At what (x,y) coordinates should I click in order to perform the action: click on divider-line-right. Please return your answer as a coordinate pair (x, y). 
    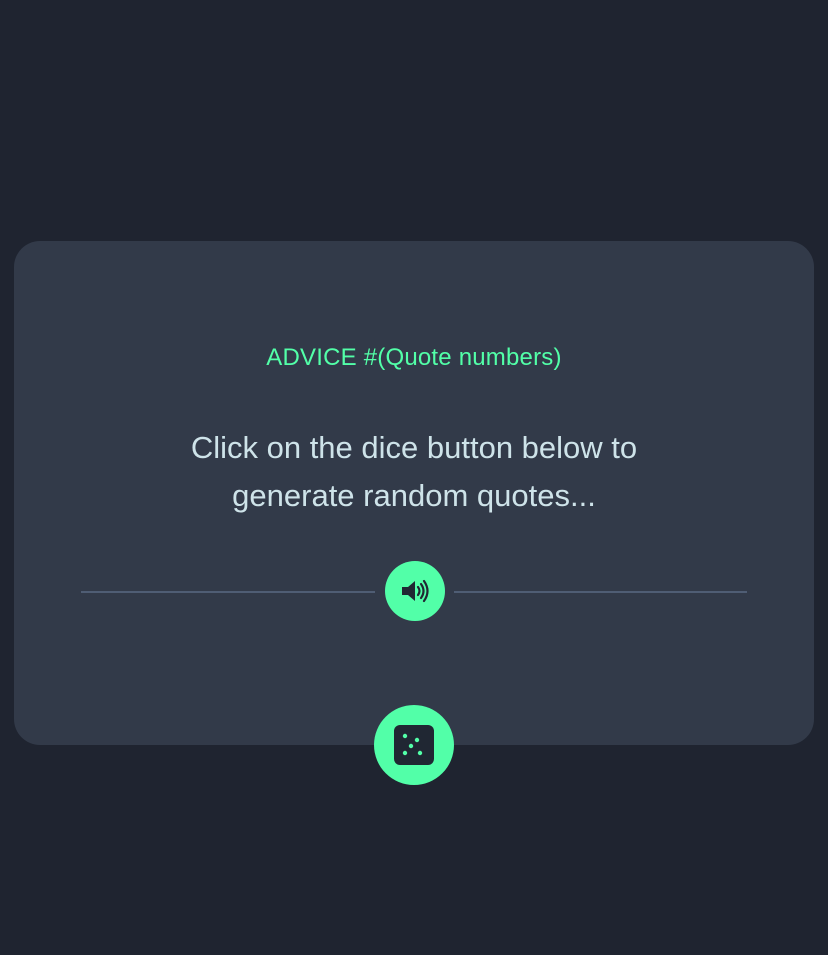
    Looking at the image, I should click on (600, 592).